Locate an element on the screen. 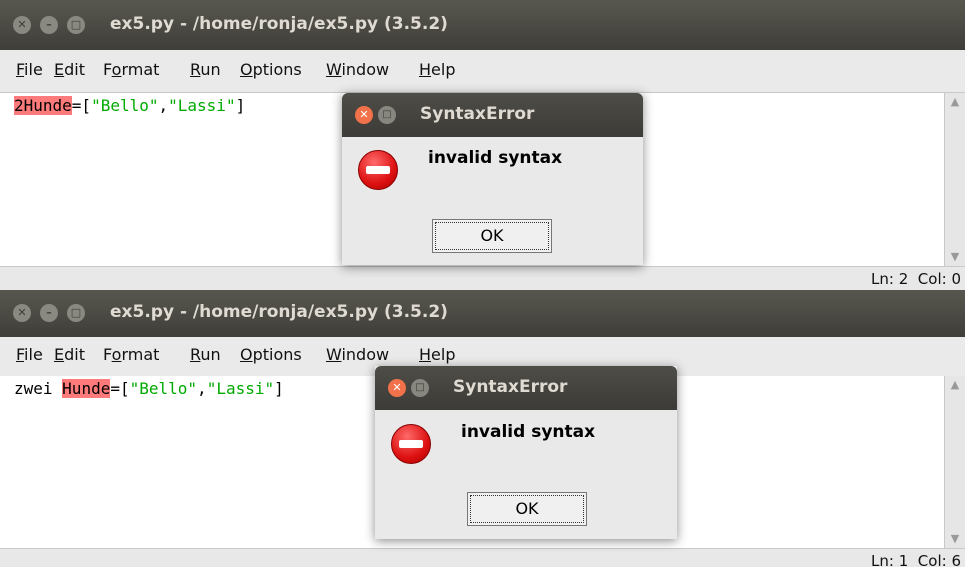  status-bar: Ln: 1 Col: 6 is located at coordinates (482, 557).